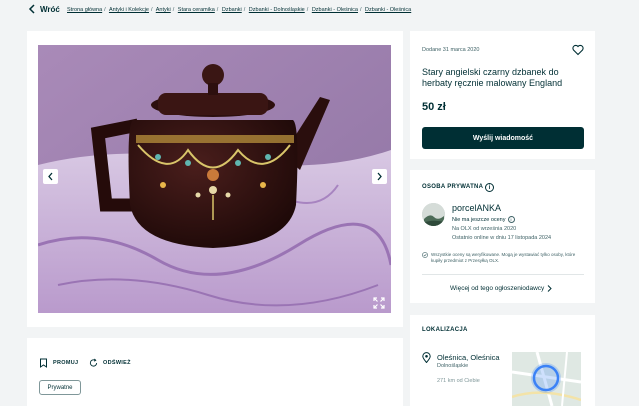  I want to click on refresh-icon, so click(93, 362).